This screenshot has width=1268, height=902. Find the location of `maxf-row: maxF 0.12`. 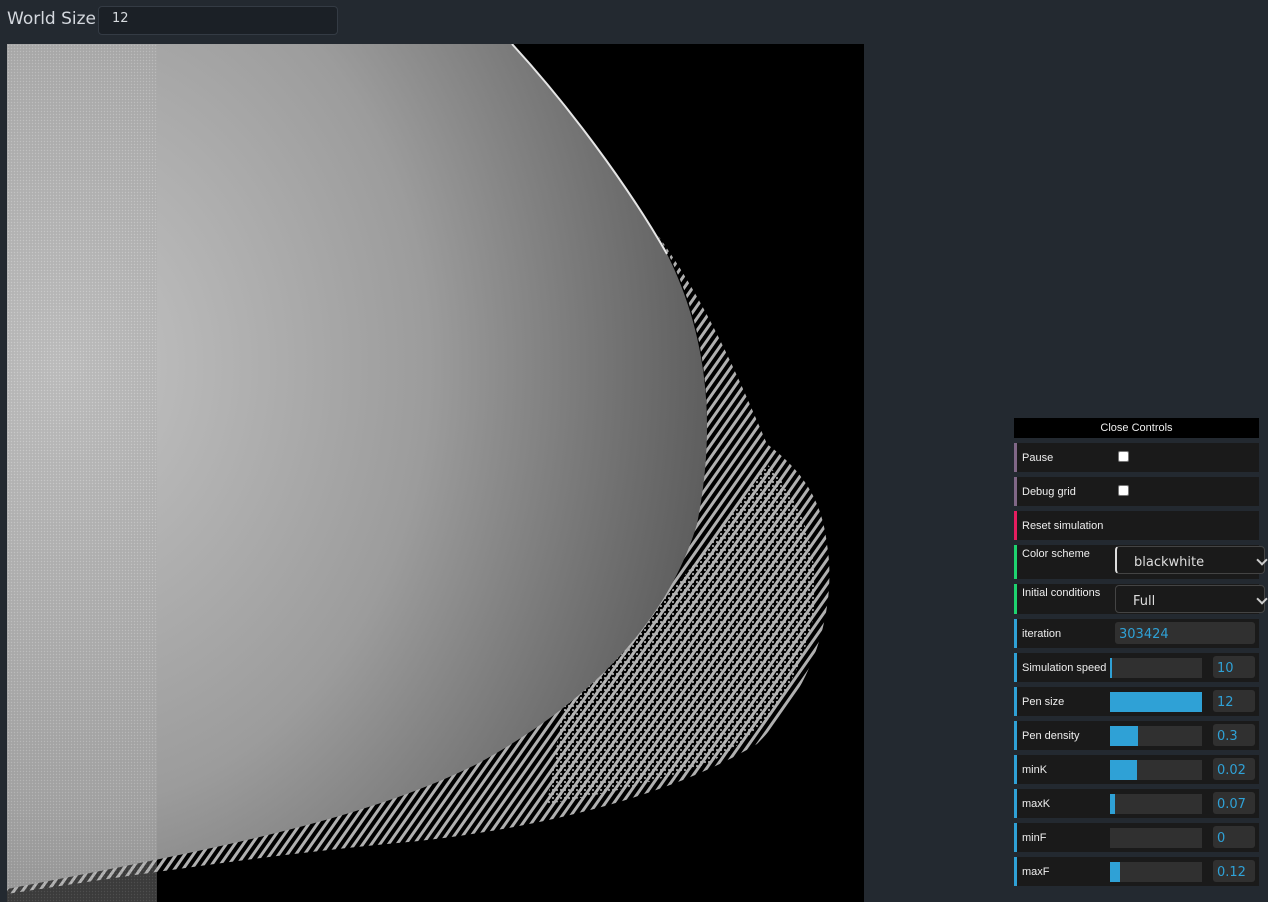

maxf-row: maxF 0.12 is located at coordinates (1136, 871).